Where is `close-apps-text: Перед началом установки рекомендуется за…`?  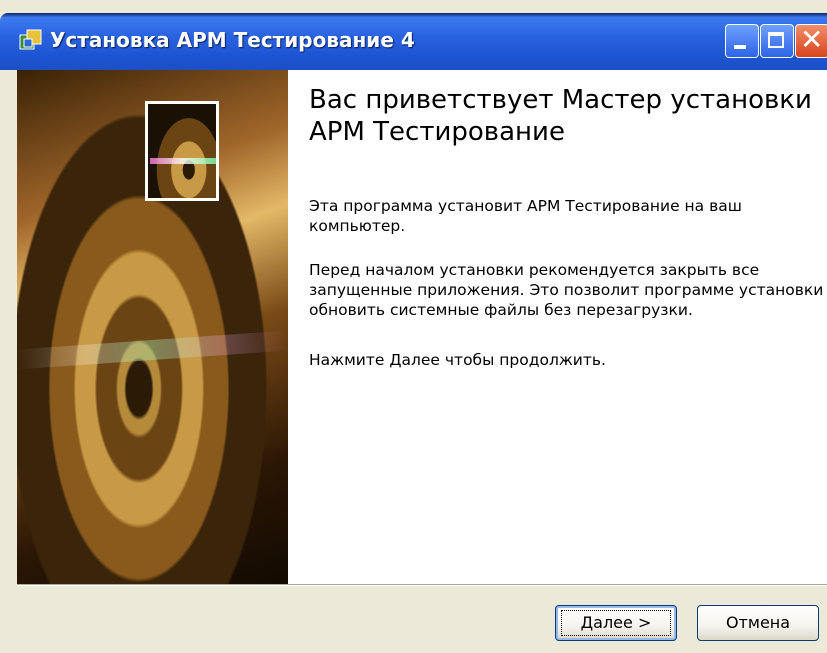 close-apps-text: Перед началом установки рекомендуется за… is located at coordinates (566, 290).